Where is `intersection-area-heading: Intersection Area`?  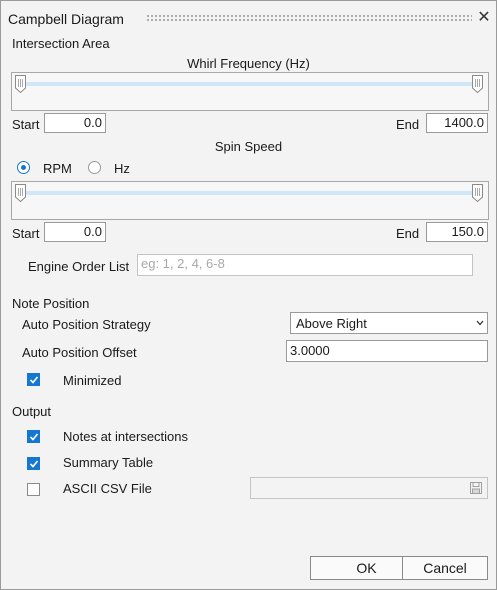
intersection-area-heading: Intersection Area is located at coordinates (61, 43).